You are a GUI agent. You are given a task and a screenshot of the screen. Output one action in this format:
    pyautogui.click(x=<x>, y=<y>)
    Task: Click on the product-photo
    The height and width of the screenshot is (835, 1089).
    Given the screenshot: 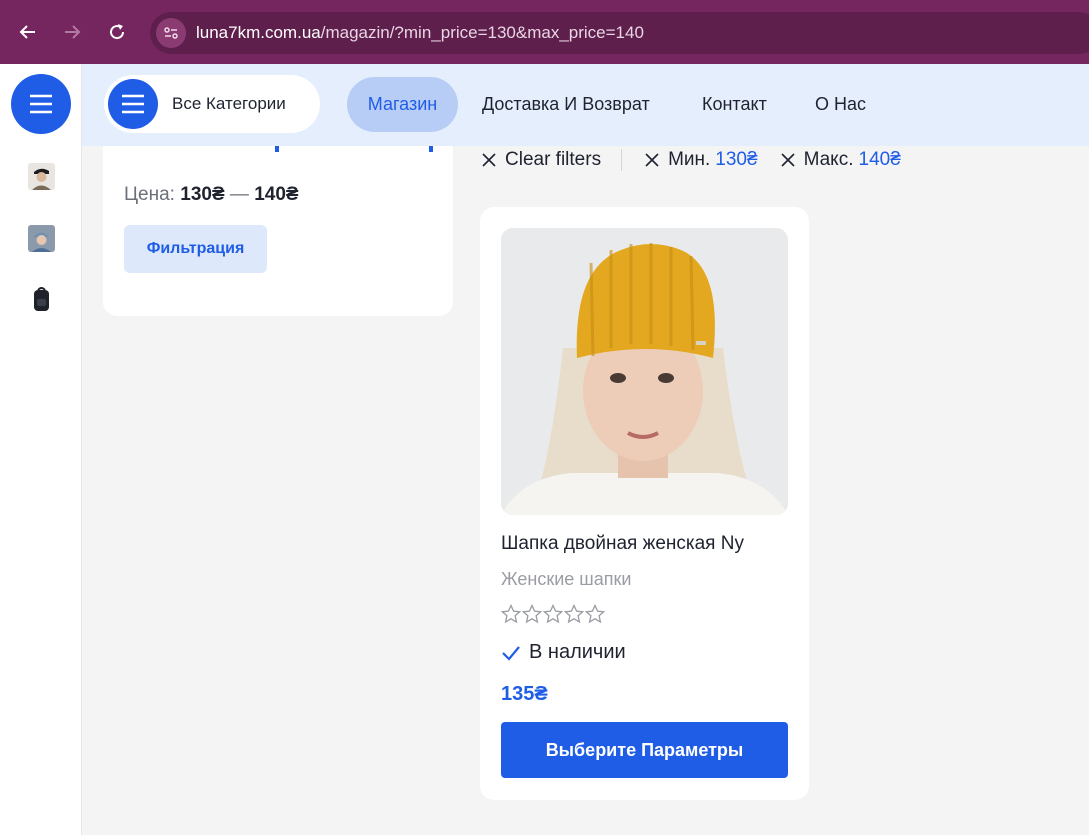 What is the action you would take?
    pyautogui.click(x=644, y=371)
    